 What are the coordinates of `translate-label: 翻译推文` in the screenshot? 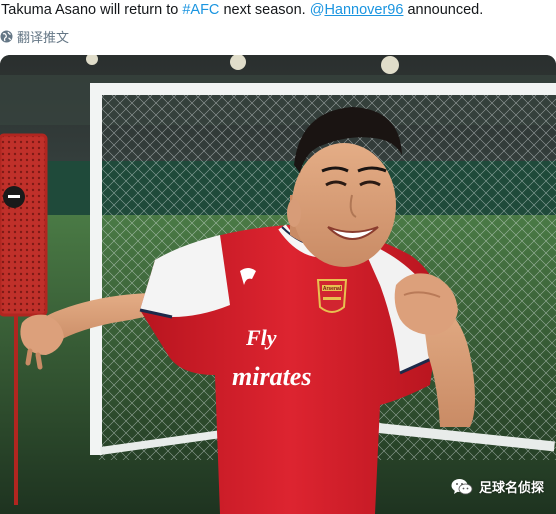 It's located at (43, 37).